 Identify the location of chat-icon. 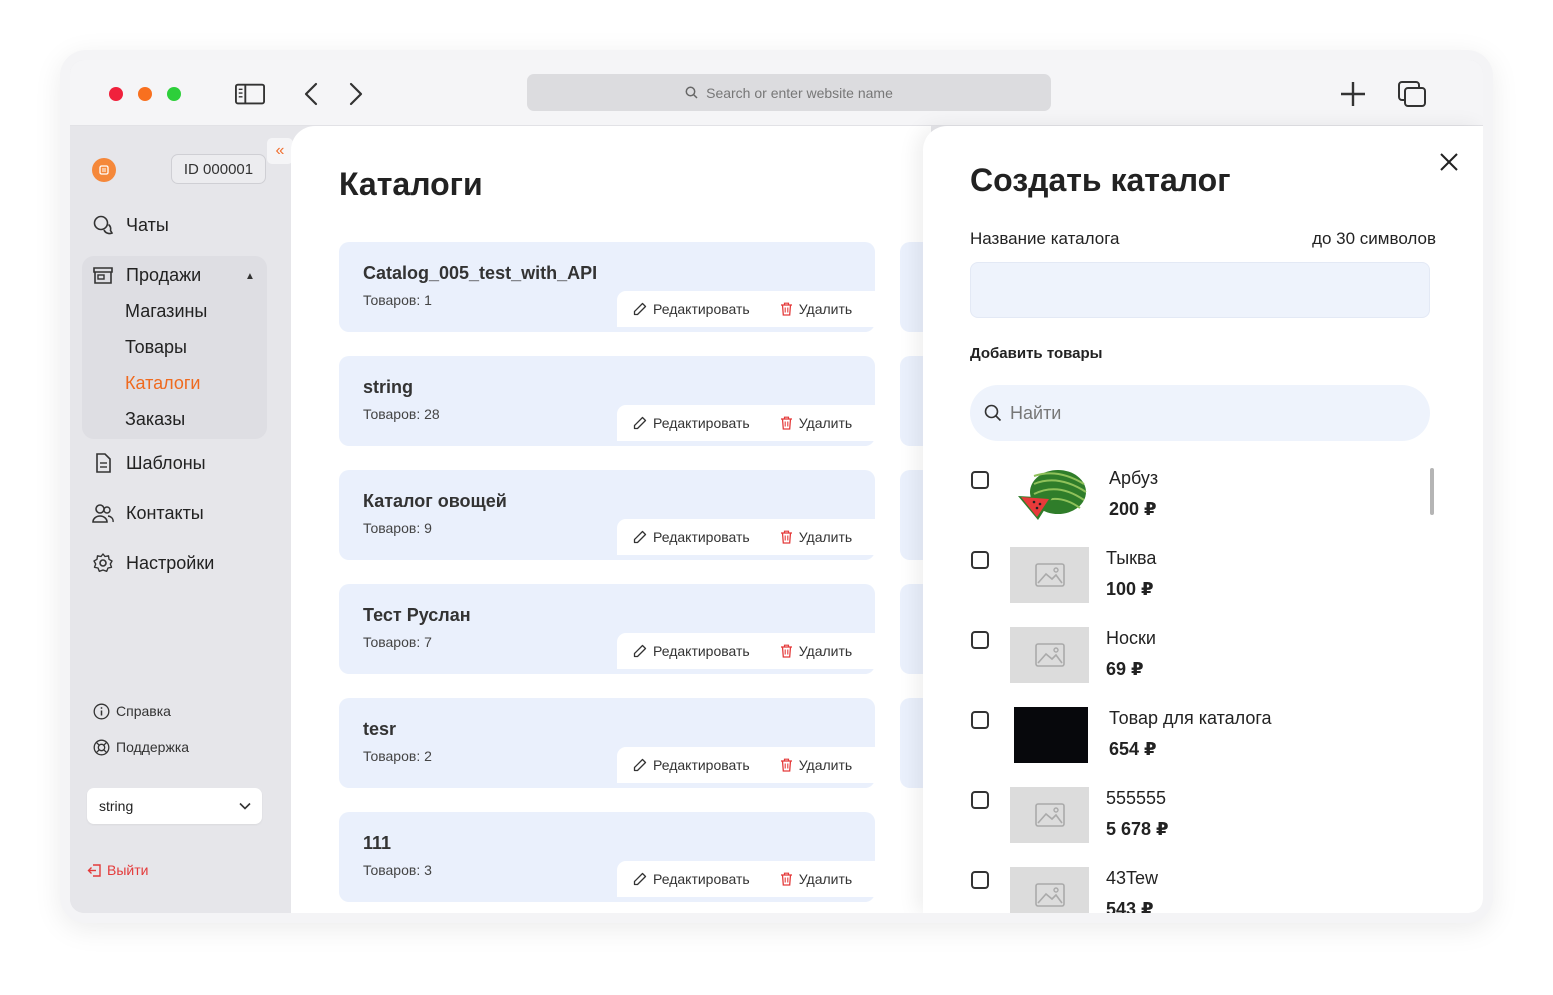
(103, 225).